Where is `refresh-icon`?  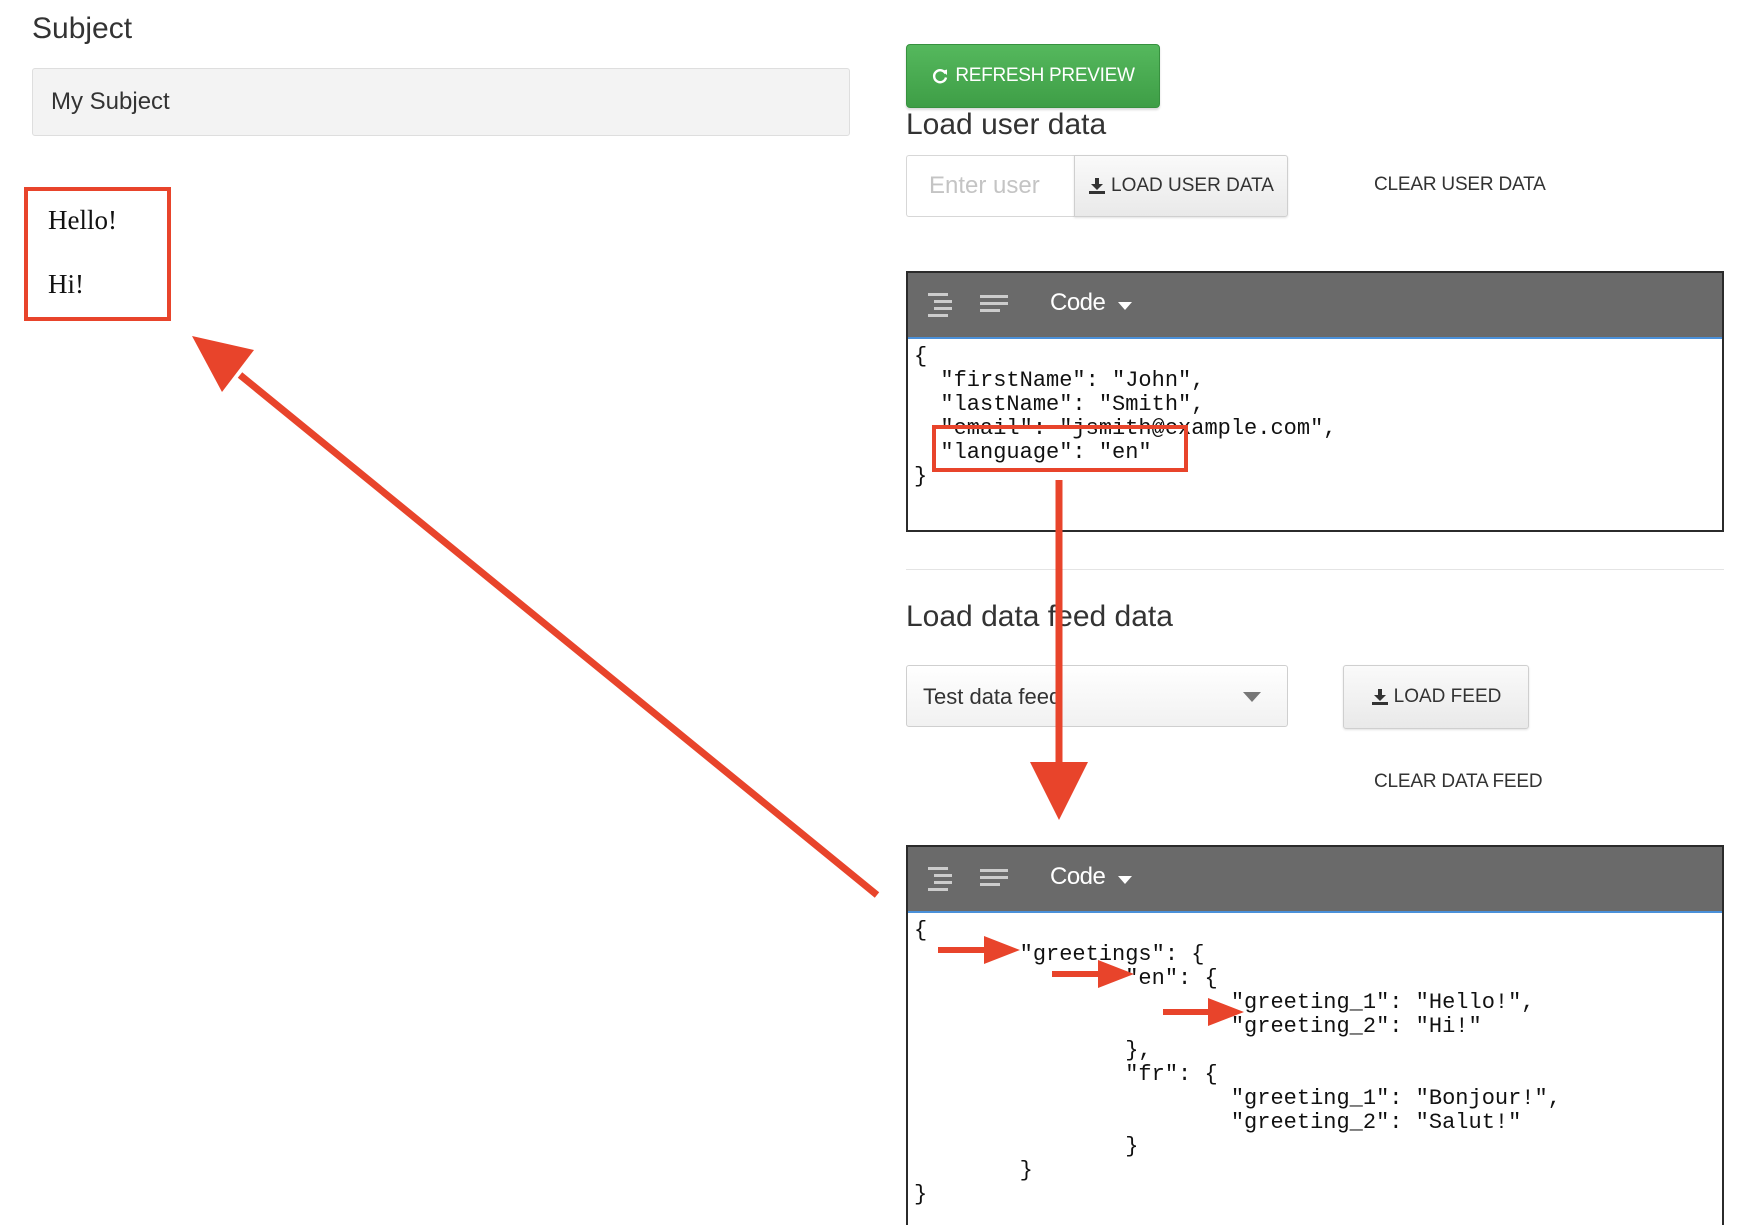
refresh-icon is located at coordinates (940, 76).